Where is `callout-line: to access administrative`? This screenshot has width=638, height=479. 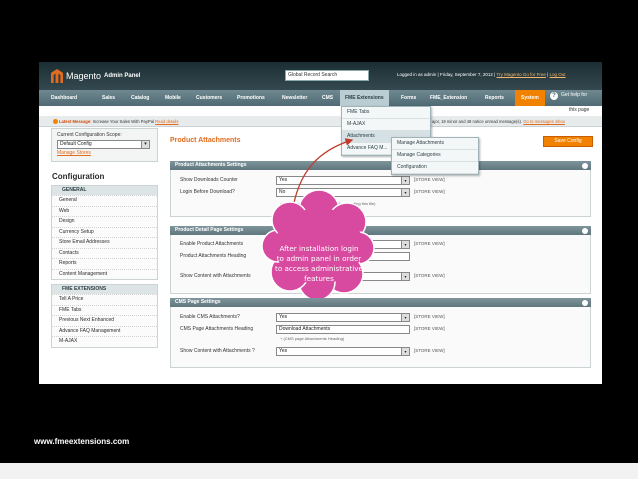 callout-line: to access administrative is located at coordinates (319, 268).